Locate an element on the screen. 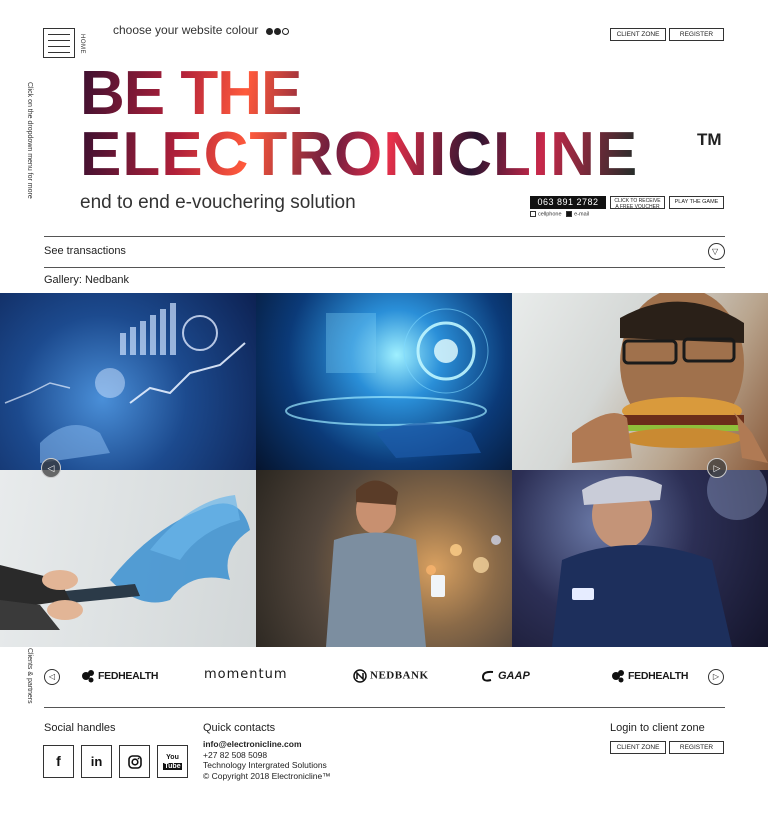 The height and width of the screenshot is (813, 768). clients-prev-button: ◁ is located at coordinates (52, 677).